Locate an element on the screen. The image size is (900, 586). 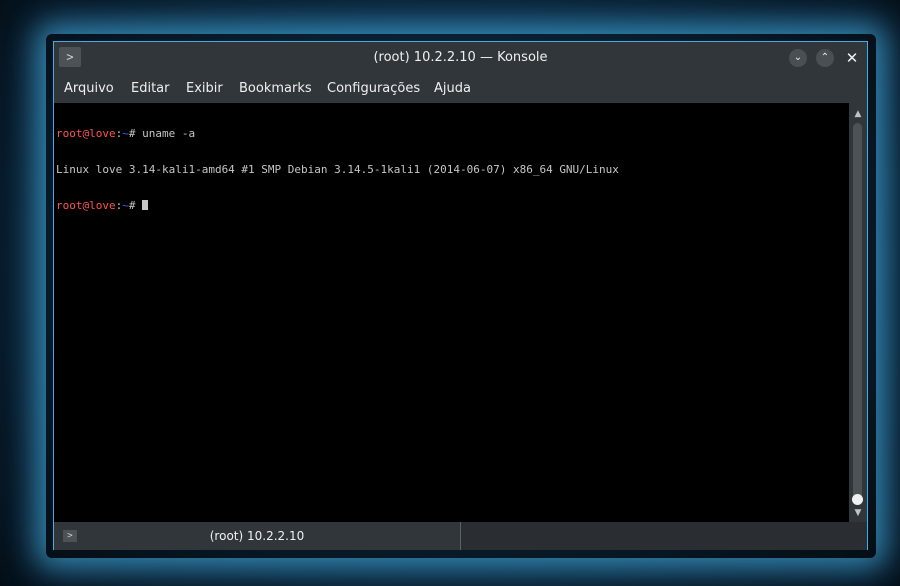
tab-label: (root) 10.2.2.10 is located at coordinates (257, 536).